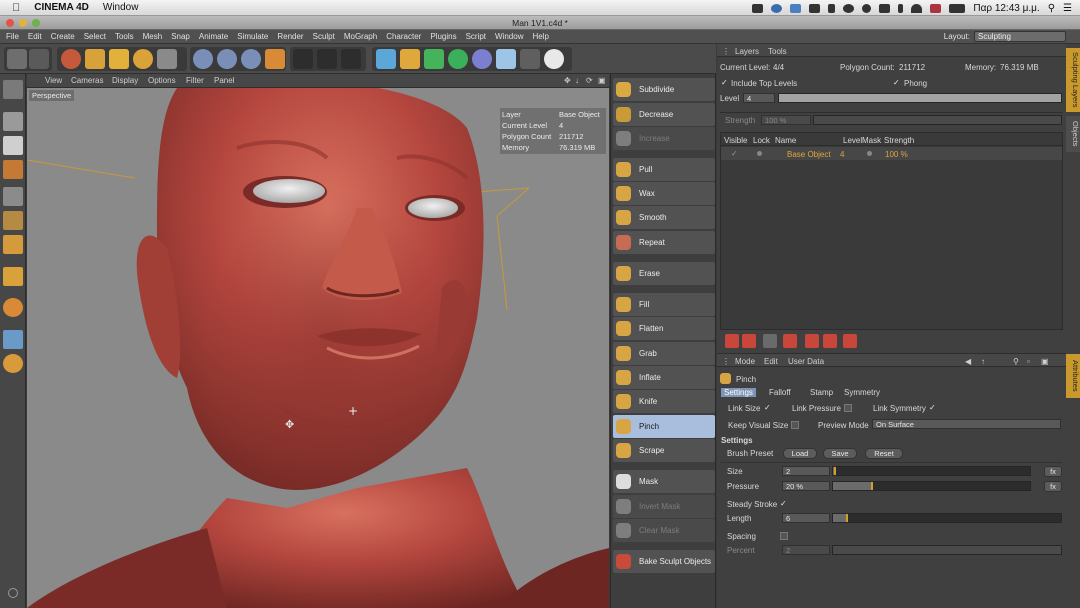 The width and height of the screenshot is (1080, 608). What do you see at coordinates (777, 51) in the screenshot?
I see `tab-tools: Tools` at bounding box center [777, 51].